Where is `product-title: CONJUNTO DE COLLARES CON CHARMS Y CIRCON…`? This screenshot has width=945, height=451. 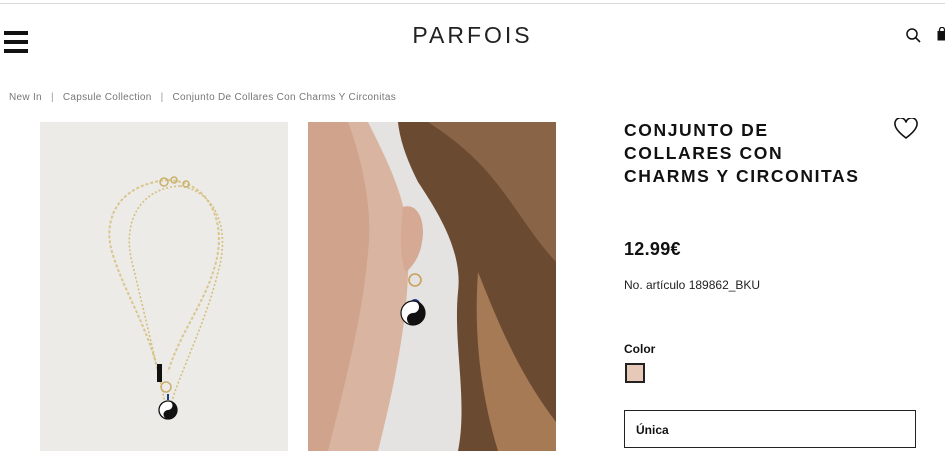
product-title: CONJUNTO DE COLLARES CON CHARMS Y CIRCON… is located at coordinates (742, 153).